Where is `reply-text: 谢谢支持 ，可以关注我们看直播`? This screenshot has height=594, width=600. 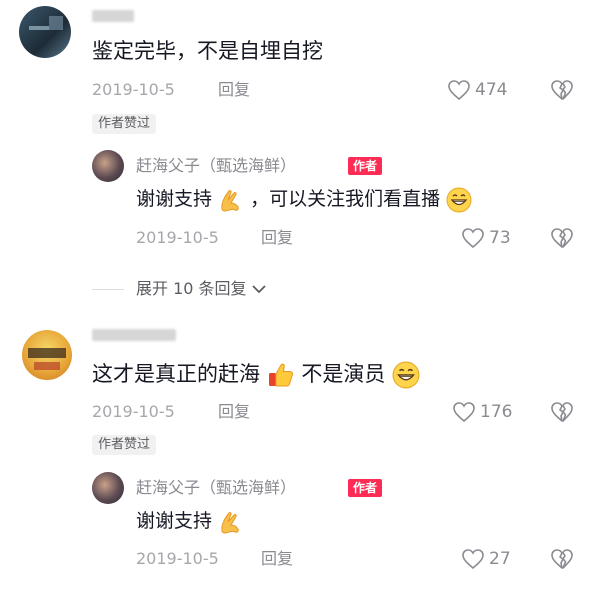 reply-text: 谢谢支持 ，可以关注我们看直播 is located at coordinates (304, 199).